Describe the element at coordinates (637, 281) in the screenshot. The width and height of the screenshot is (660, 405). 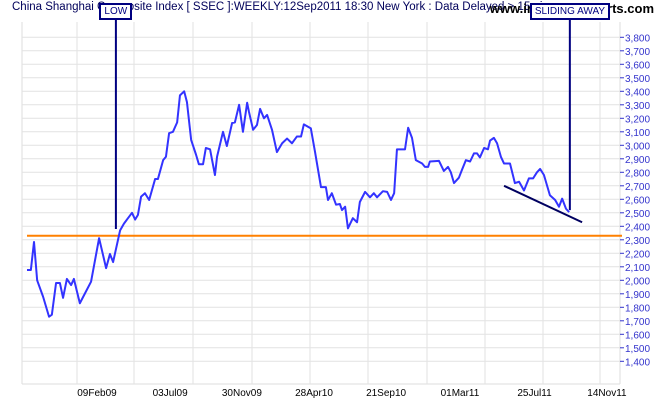
I see `y-tick-label: 2,000` at that location.